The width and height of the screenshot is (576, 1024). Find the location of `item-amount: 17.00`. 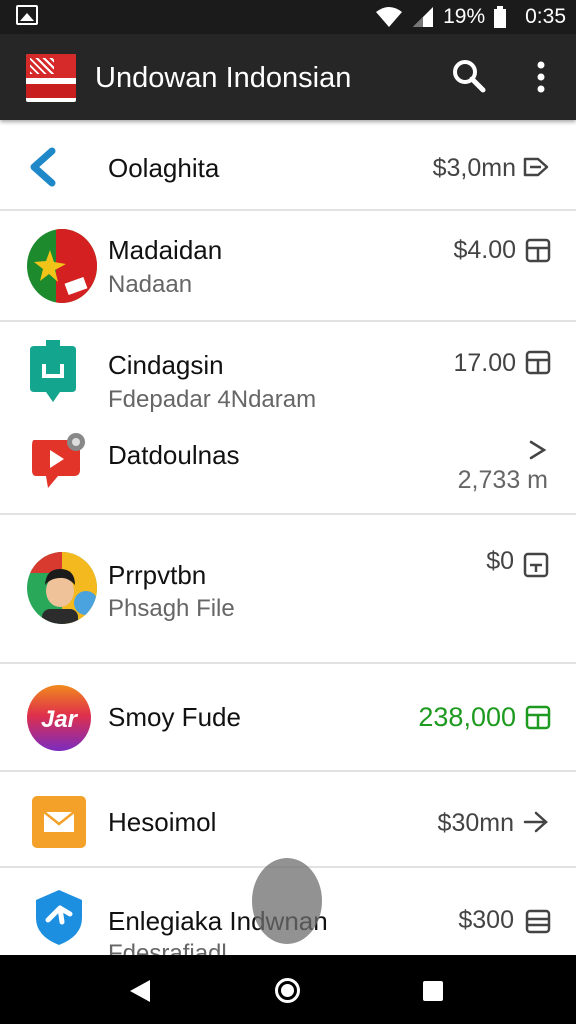

item-amount: 17.00 is located at coordinates (484, 363).